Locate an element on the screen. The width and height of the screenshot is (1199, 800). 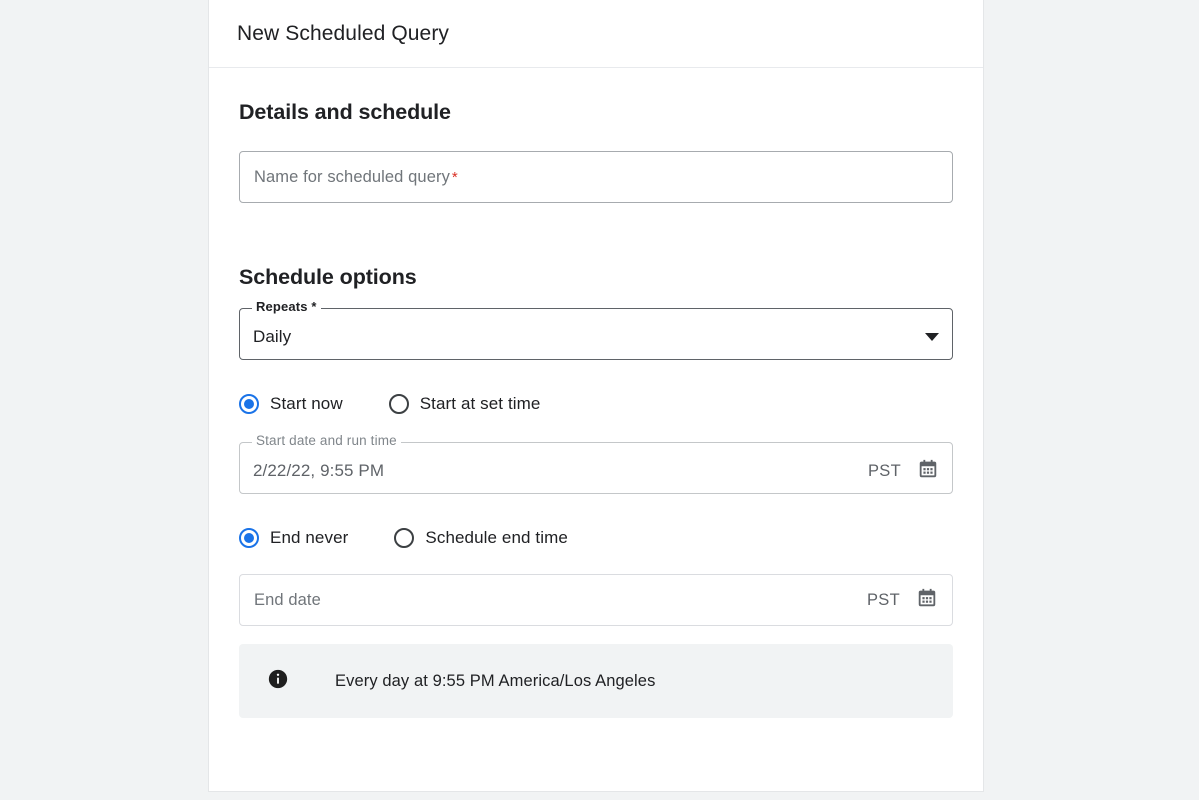
schedule-summary-text: Every day at 9:55 PM America/Los Angeles is located at coordinates (495, 680).